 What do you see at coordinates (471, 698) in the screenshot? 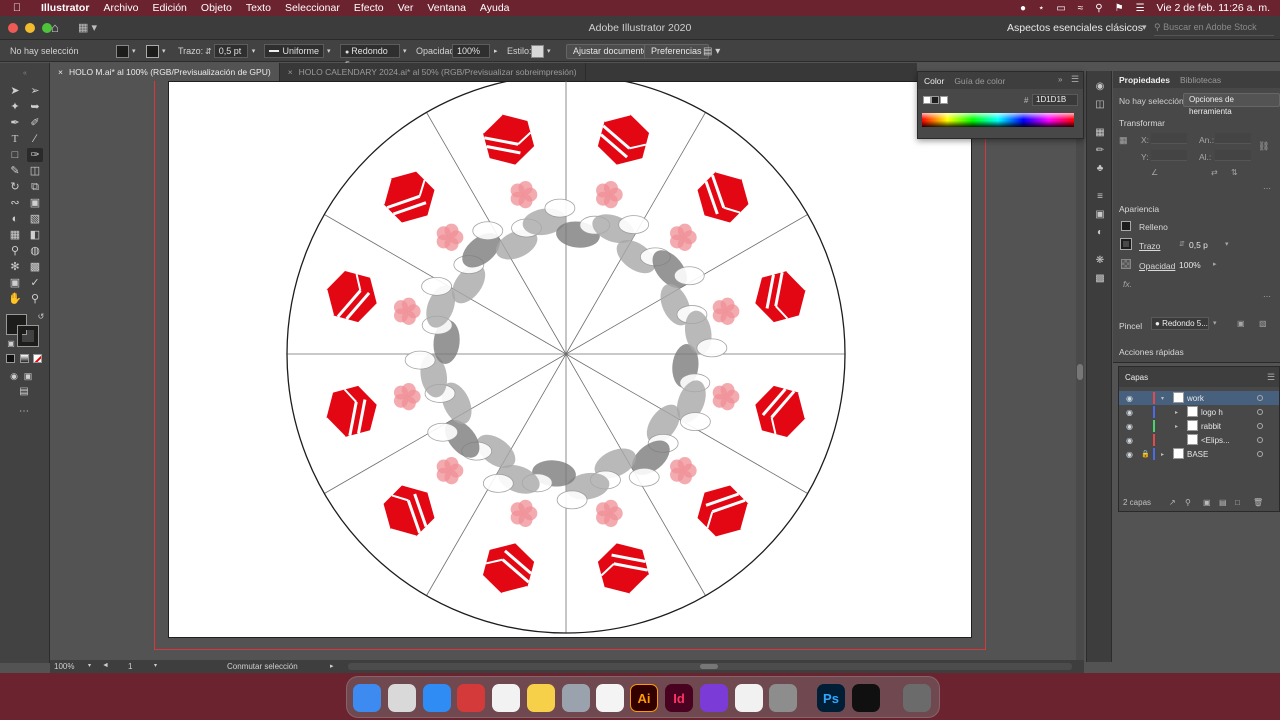
I see `photo-booth-icon` at bounding box center [471, 698].